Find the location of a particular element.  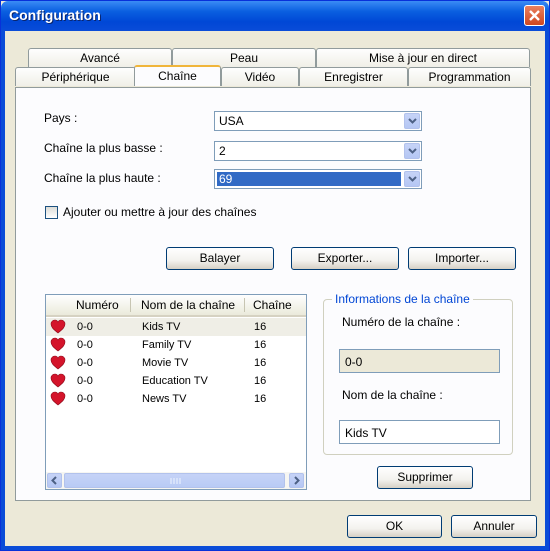

tab-record: Enregistrer is located at coordinates (353, 76).